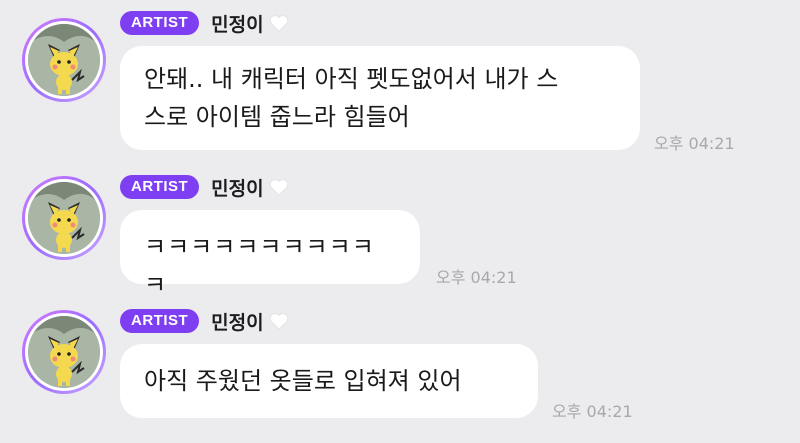  What do you see at coordinates (277, 117) in the screenshot?
I see `message-line: 스로 아이템 줍느라 힘들어` at bounding box center [277, 117].